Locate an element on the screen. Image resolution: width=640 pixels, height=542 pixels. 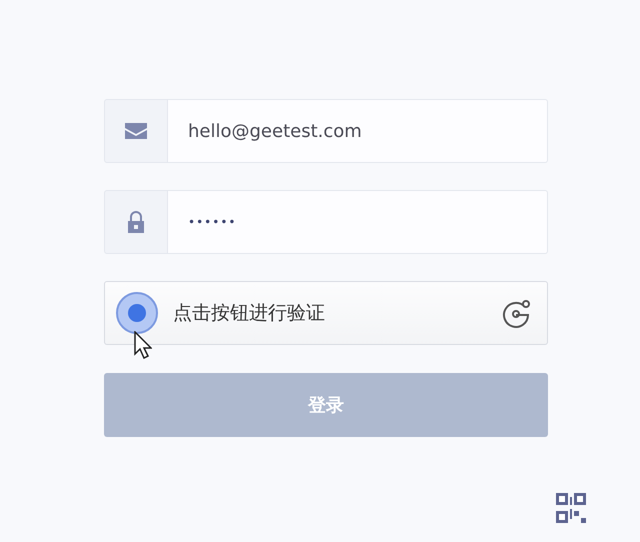
radio-circle-icon is located at coordinates (137, 313).